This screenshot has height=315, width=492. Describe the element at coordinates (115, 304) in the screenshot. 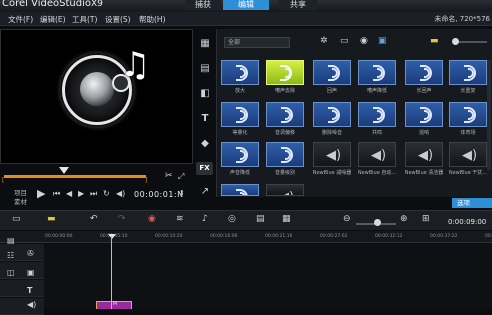

I see `timeline-clip-label: M` at that location.